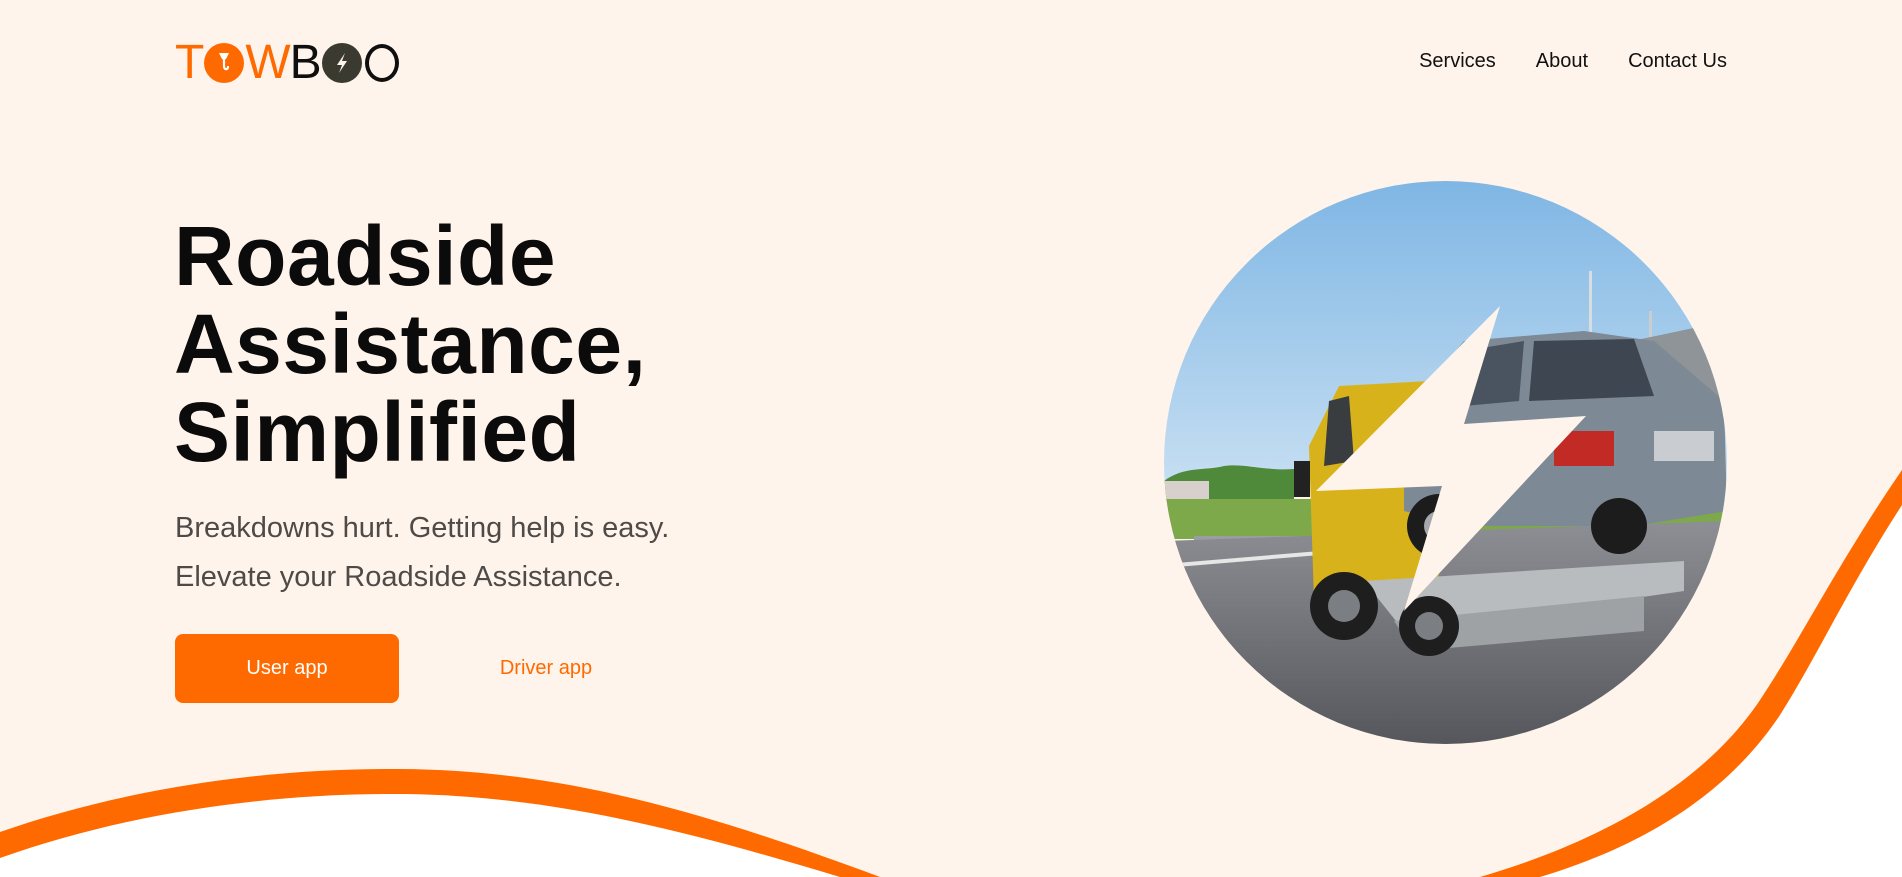 This screenshot has height=877, width=1902. I want to click on hero-subtitle-line-2: Elevate your Roadside Assistance., so click(398, 577).